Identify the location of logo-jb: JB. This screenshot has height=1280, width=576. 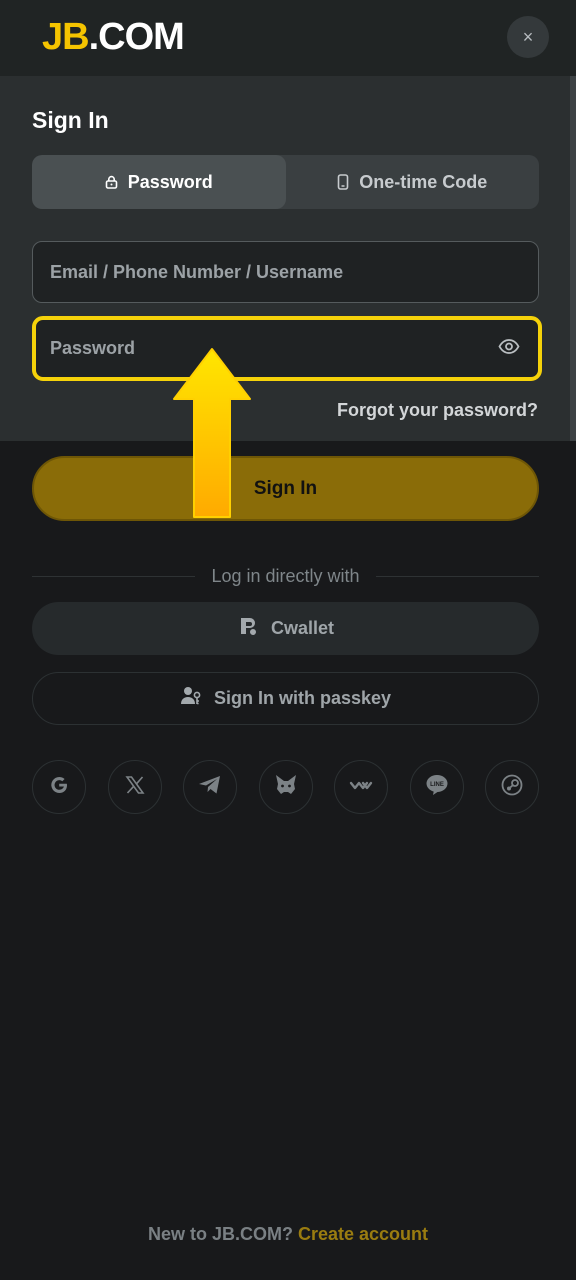
(66, 37).